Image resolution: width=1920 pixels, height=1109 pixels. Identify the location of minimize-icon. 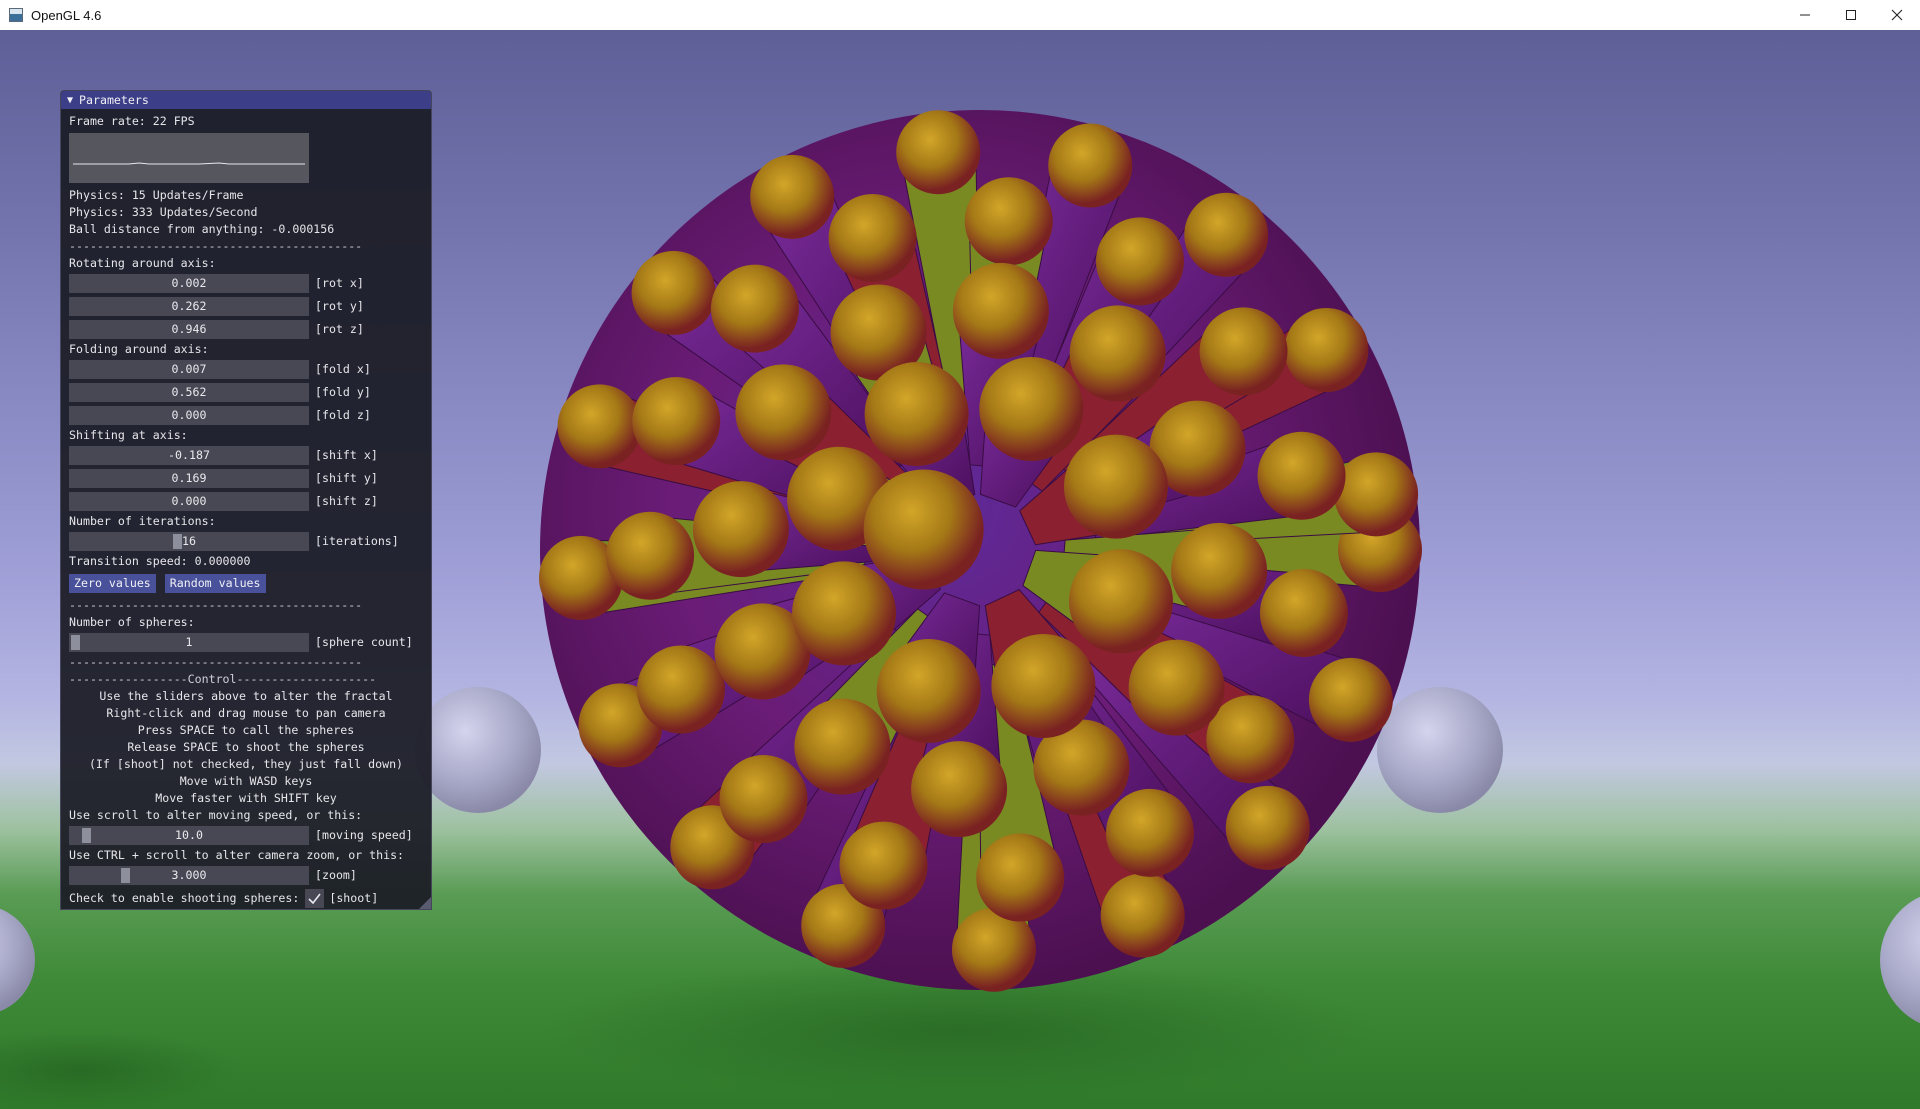
(1805, 15).